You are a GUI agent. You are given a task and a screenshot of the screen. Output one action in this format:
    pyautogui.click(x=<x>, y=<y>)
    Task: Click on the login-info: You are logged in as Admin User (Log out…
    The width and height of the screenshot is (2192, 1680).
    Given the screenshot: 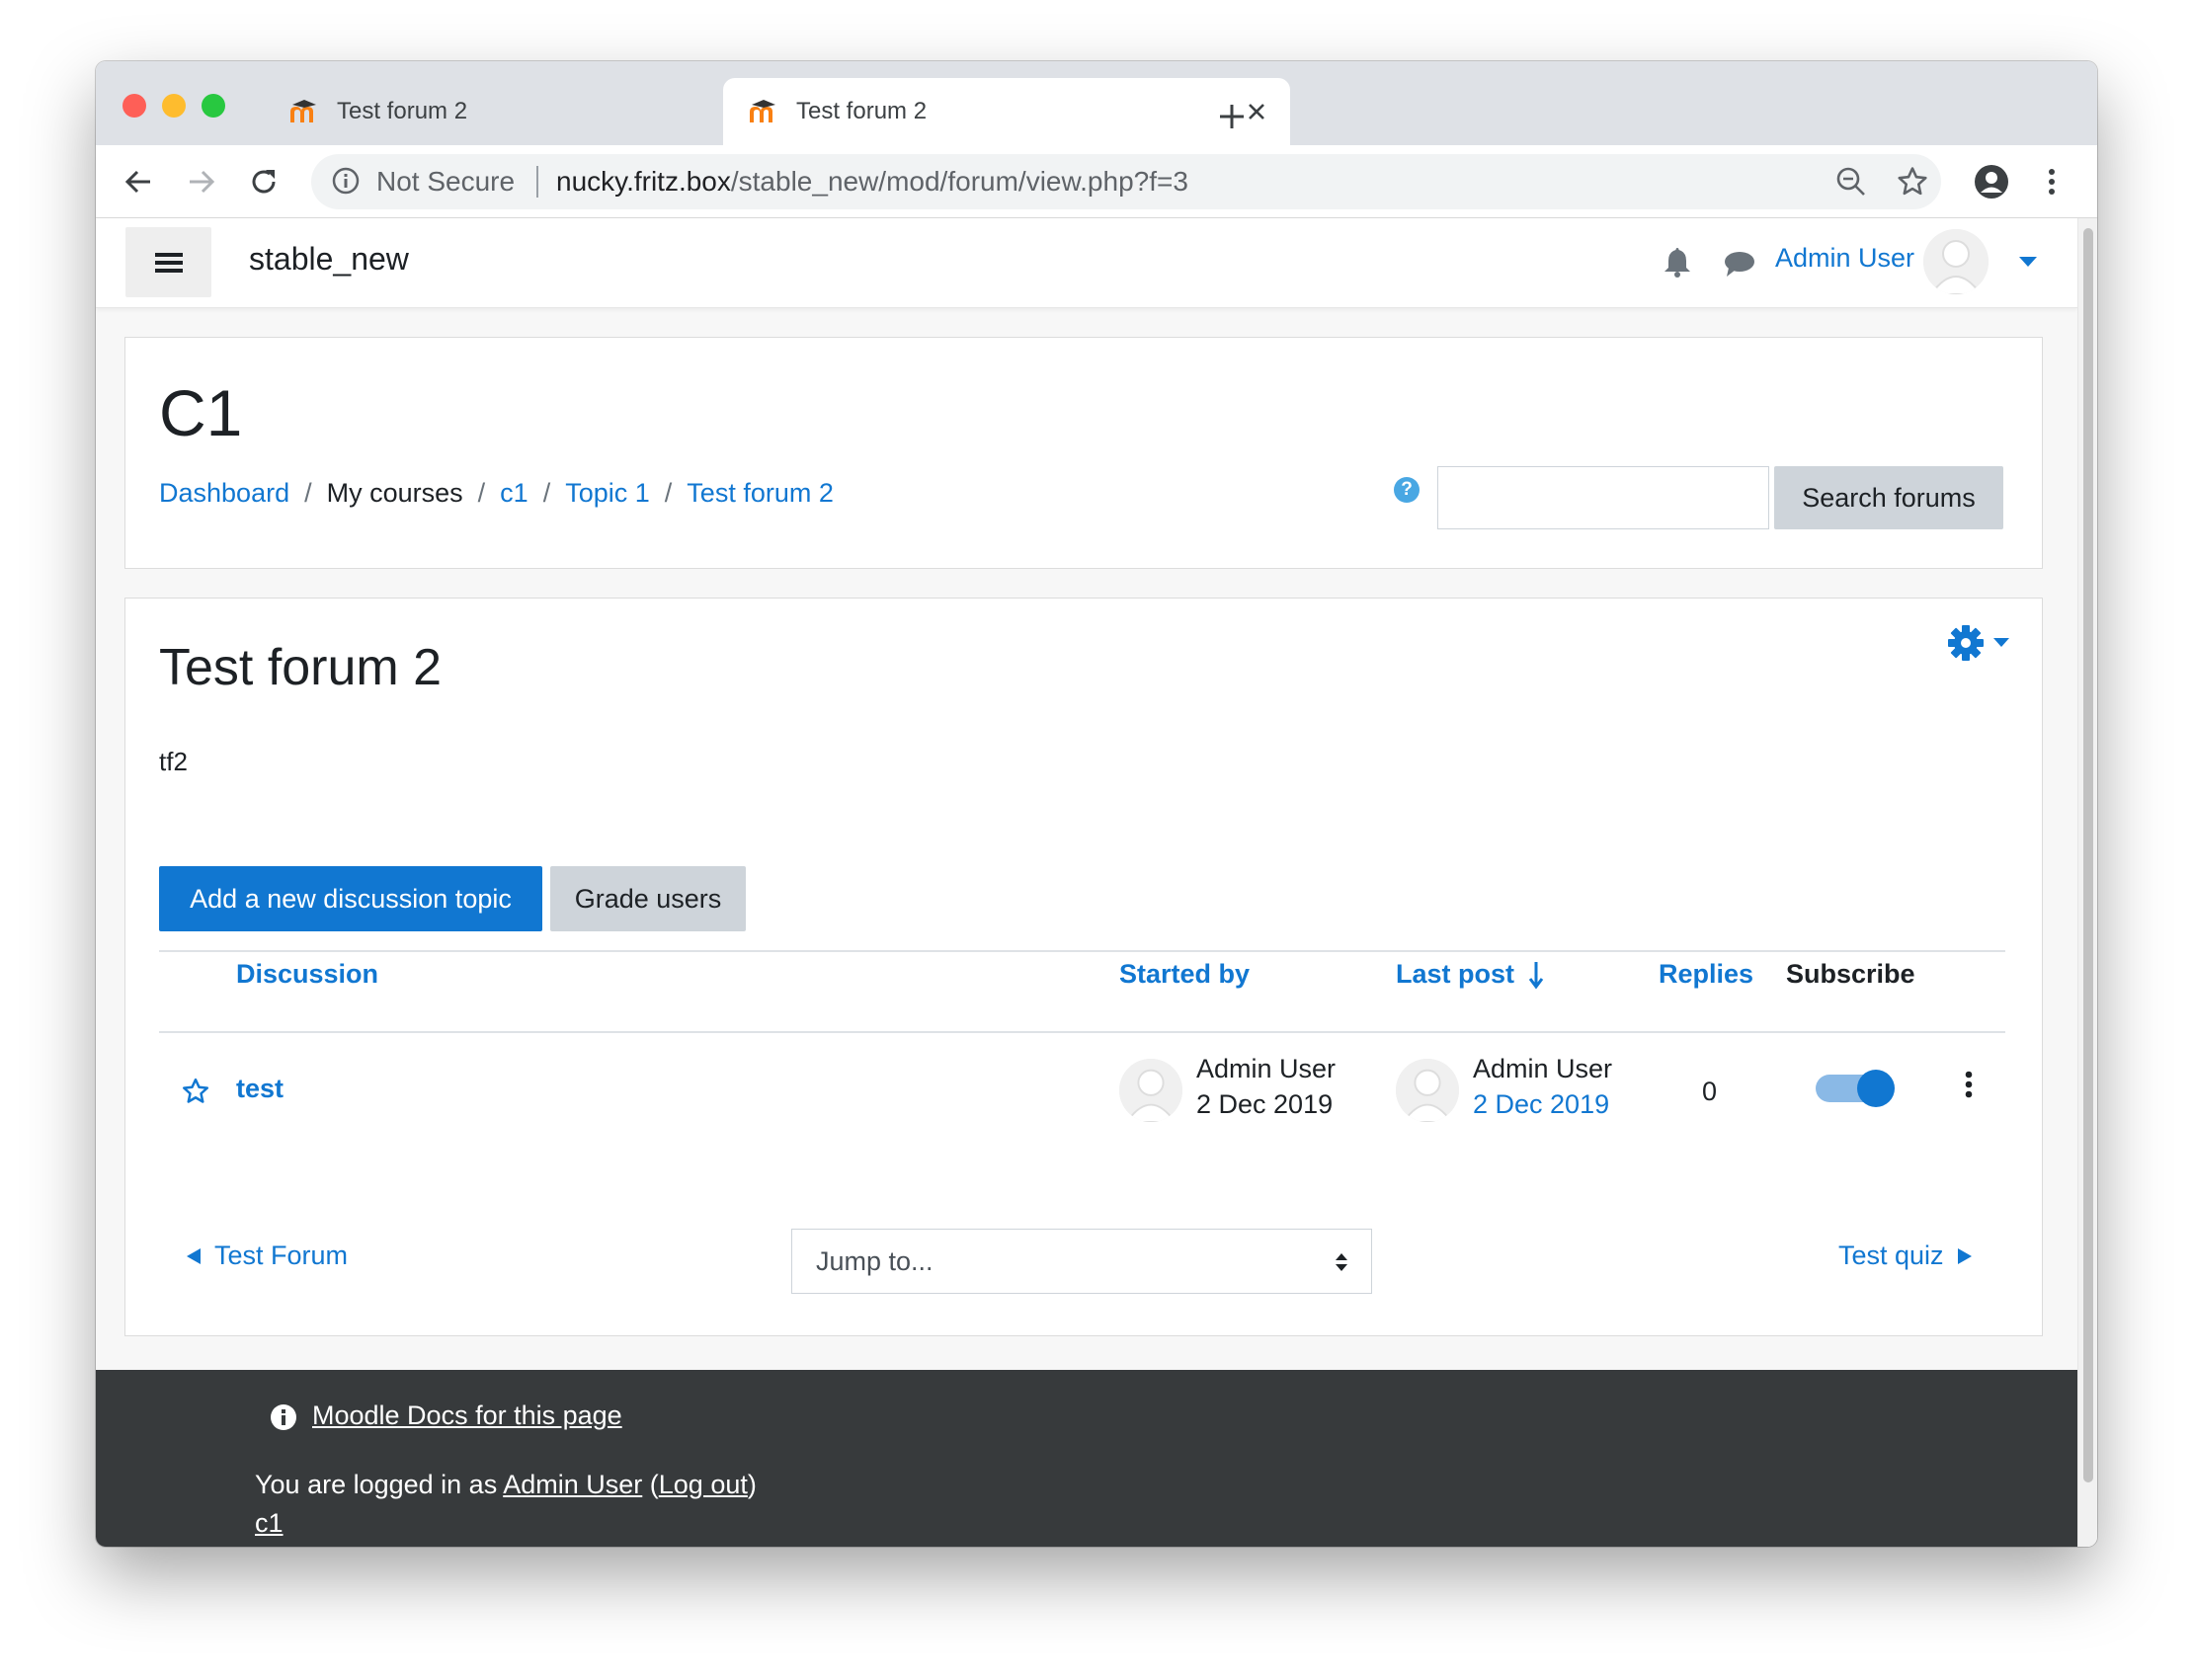 What is the action you would take?
    pyautogui.click(x=506, y=1484)
    